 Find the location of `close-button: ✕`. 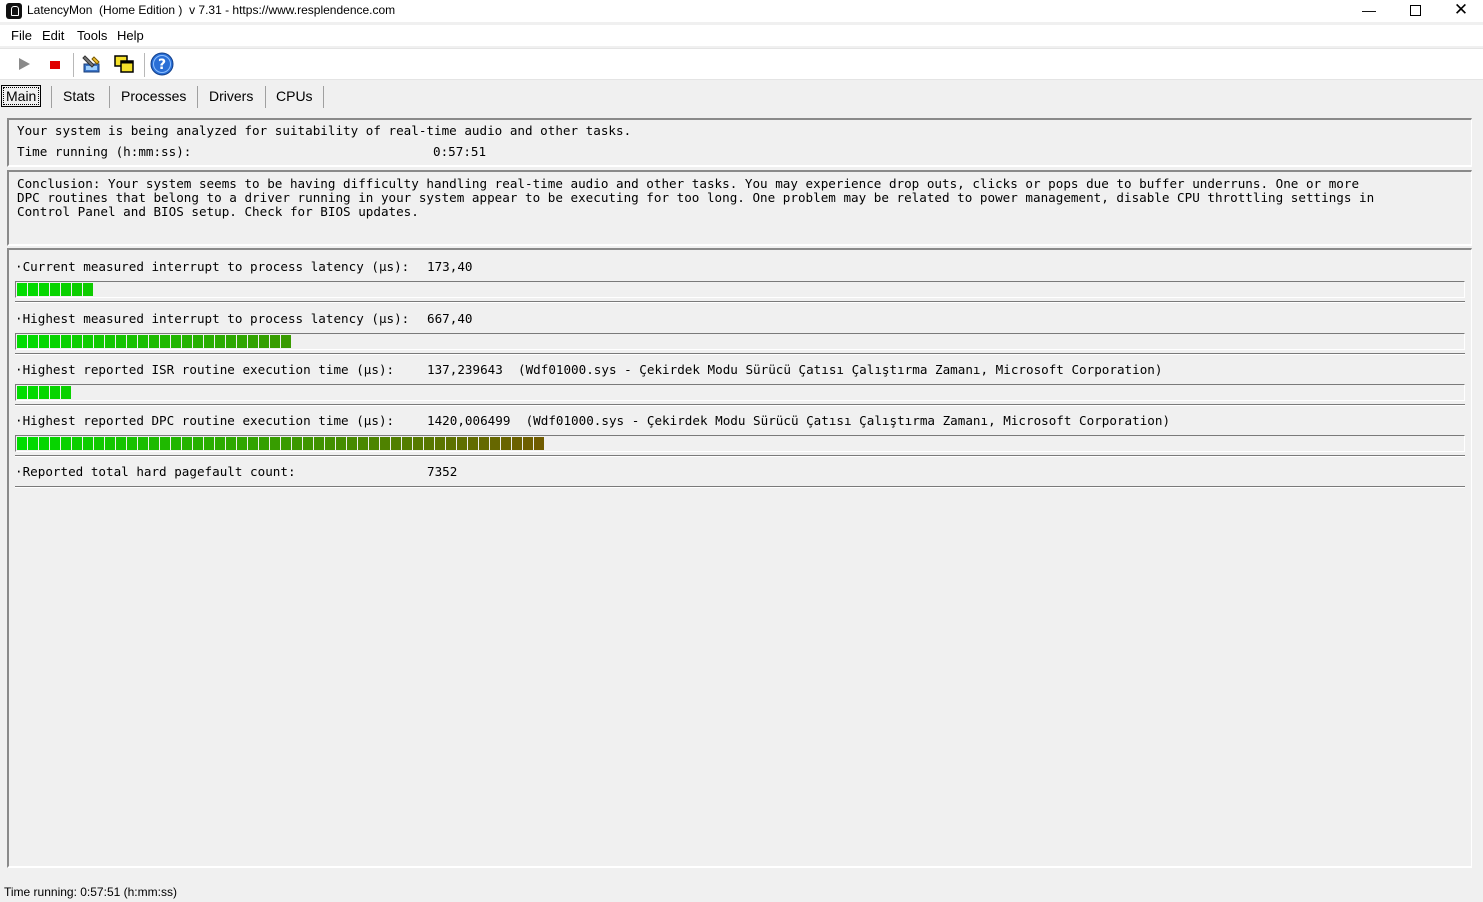

close-button: ✕ is located at coordinates (1460, 11).